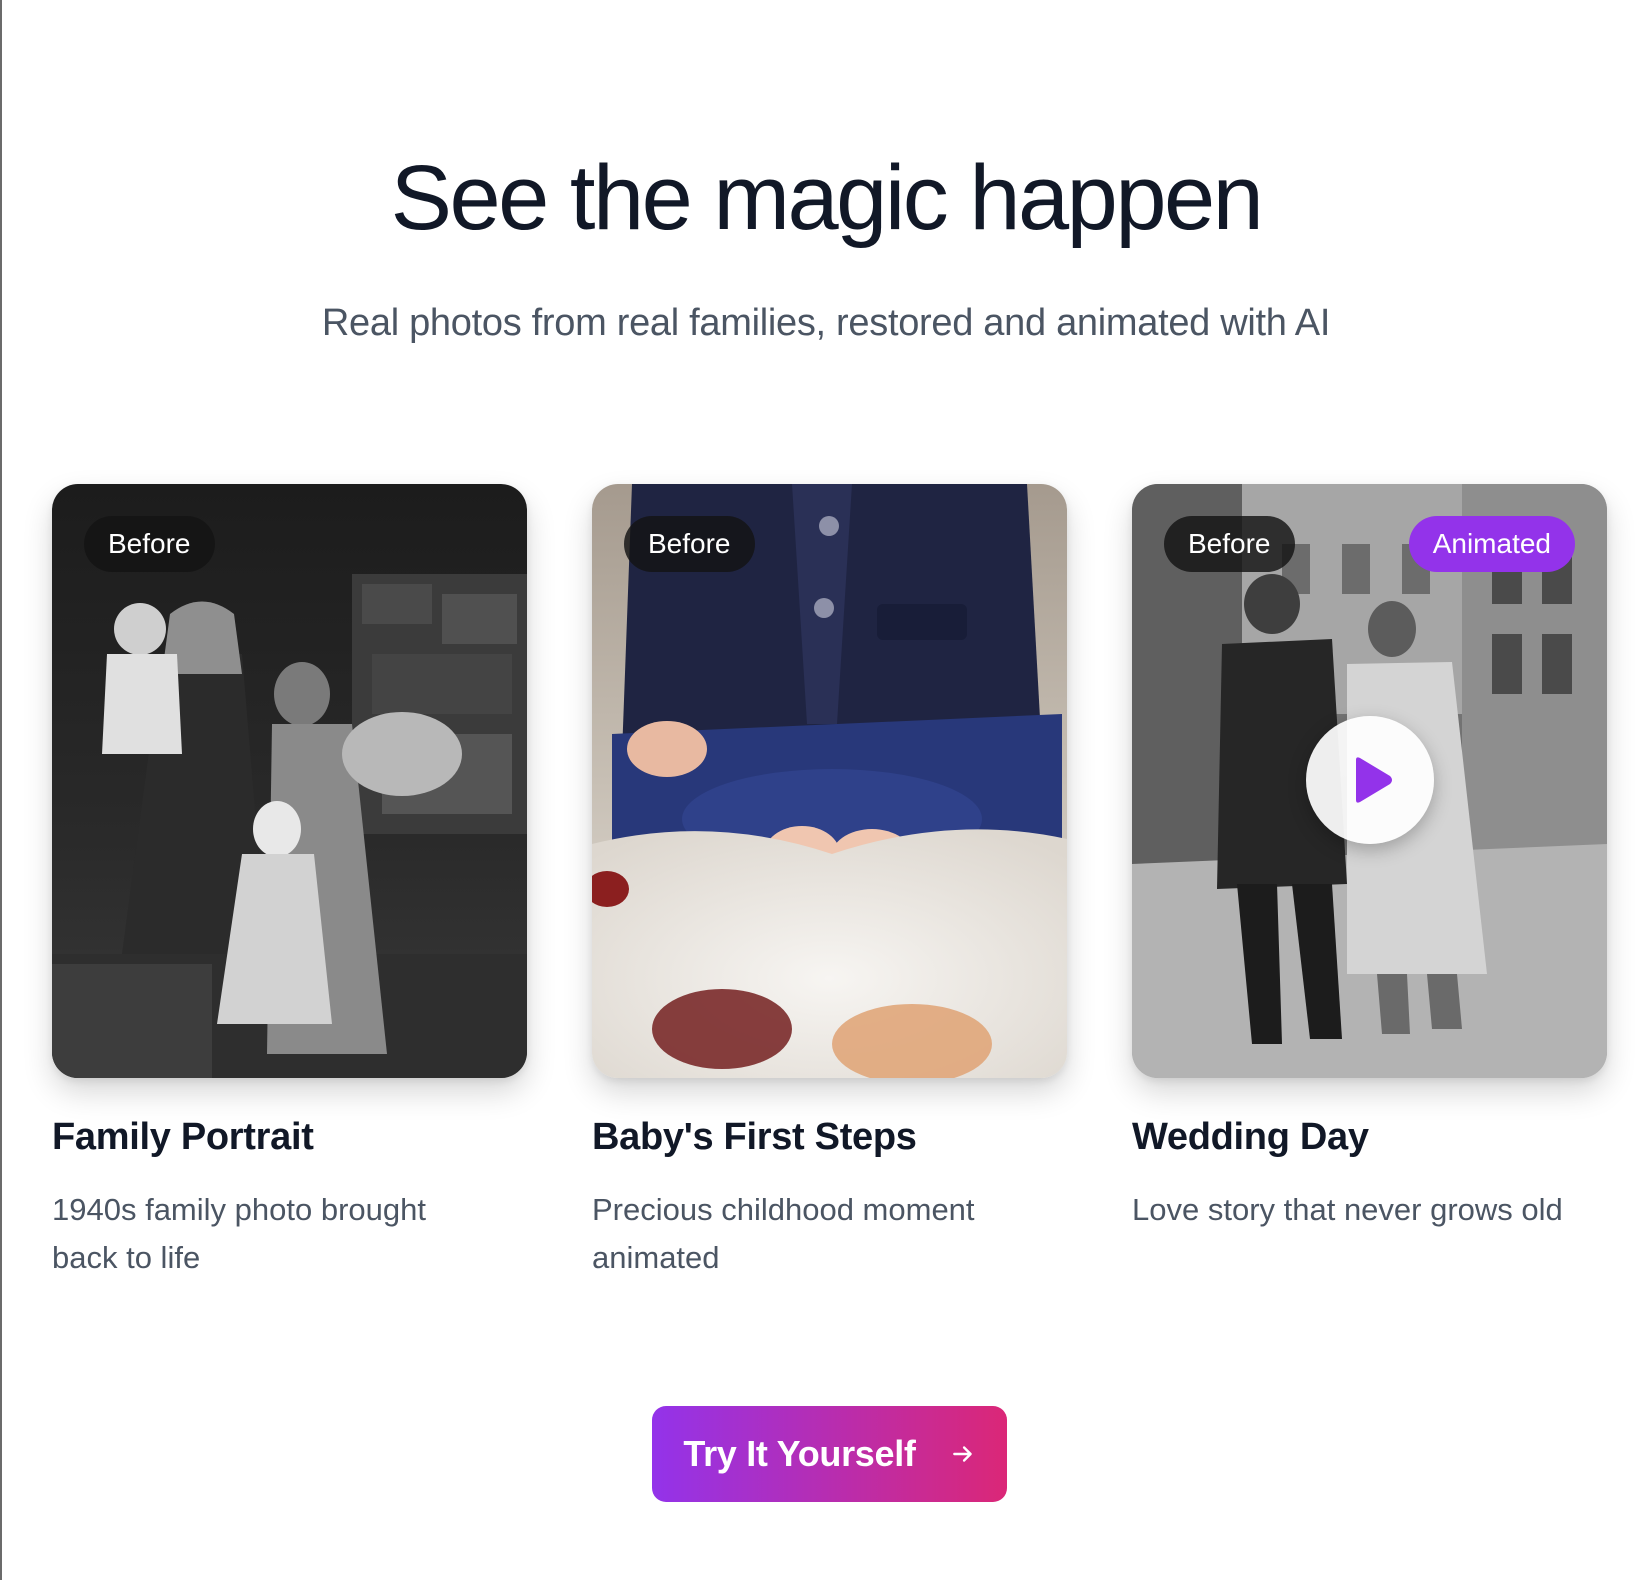  Describe the element at coordinates (754, 1137) in the screenshot. I see `card-title: Baby's First Steps` at that location.